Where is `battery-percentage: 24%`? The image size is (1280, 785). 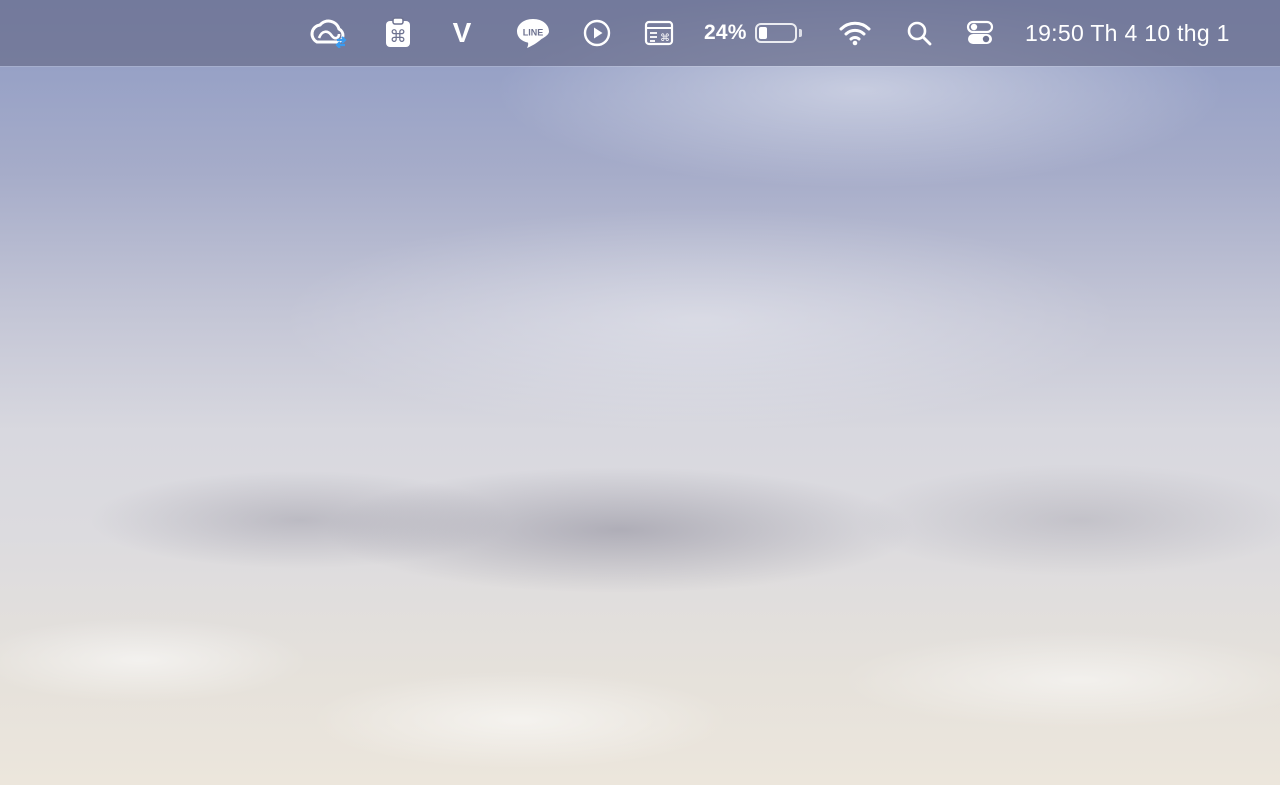 battery-percentage: 24% is located at coordinates (725, 32).